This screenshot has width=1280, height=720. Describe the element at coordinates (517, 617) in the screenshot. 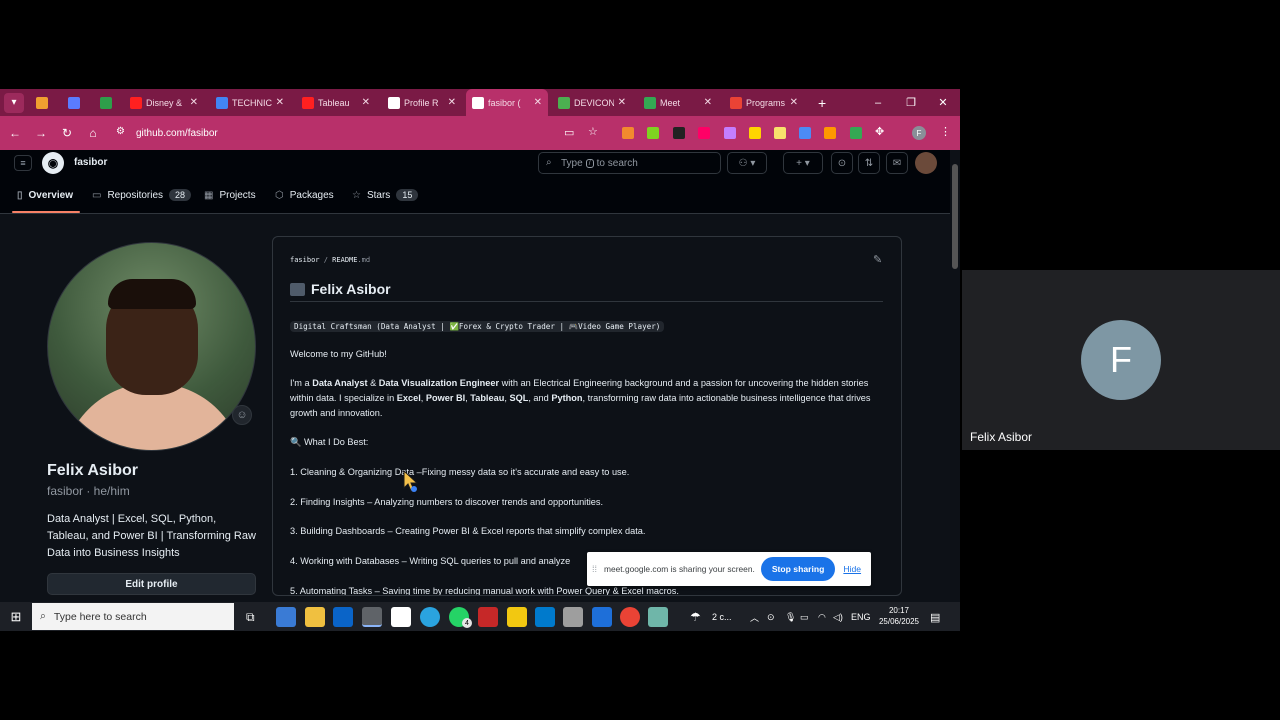

I see `powerbi-app-icon` at that location.